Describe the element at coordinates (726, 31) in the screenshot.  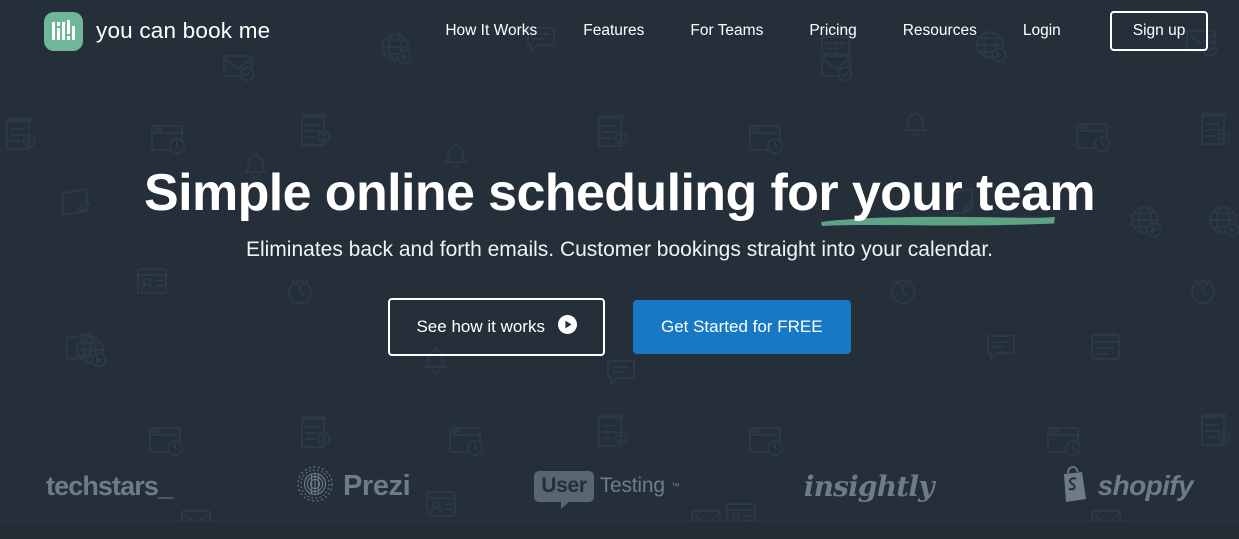
I see `nav-for-teams: For Teams` at that location.